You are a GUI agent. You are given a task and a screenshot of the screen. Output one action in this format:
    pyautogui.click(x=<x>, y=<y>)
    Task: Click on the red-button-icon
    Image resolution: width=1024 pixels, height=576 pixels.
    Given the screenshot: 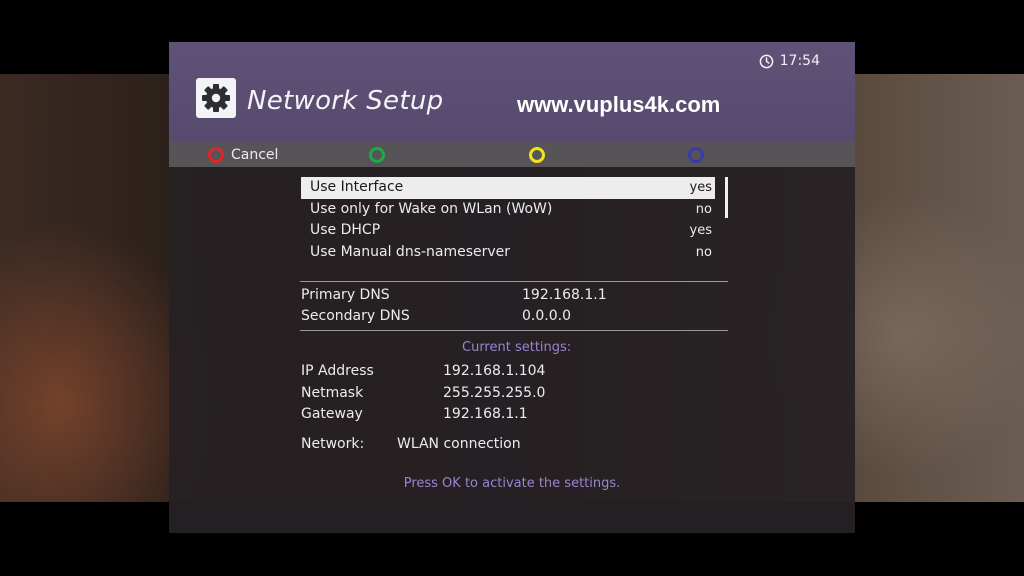 What is the action you would take?
    pyautogui.click(x=216, y=155)
    